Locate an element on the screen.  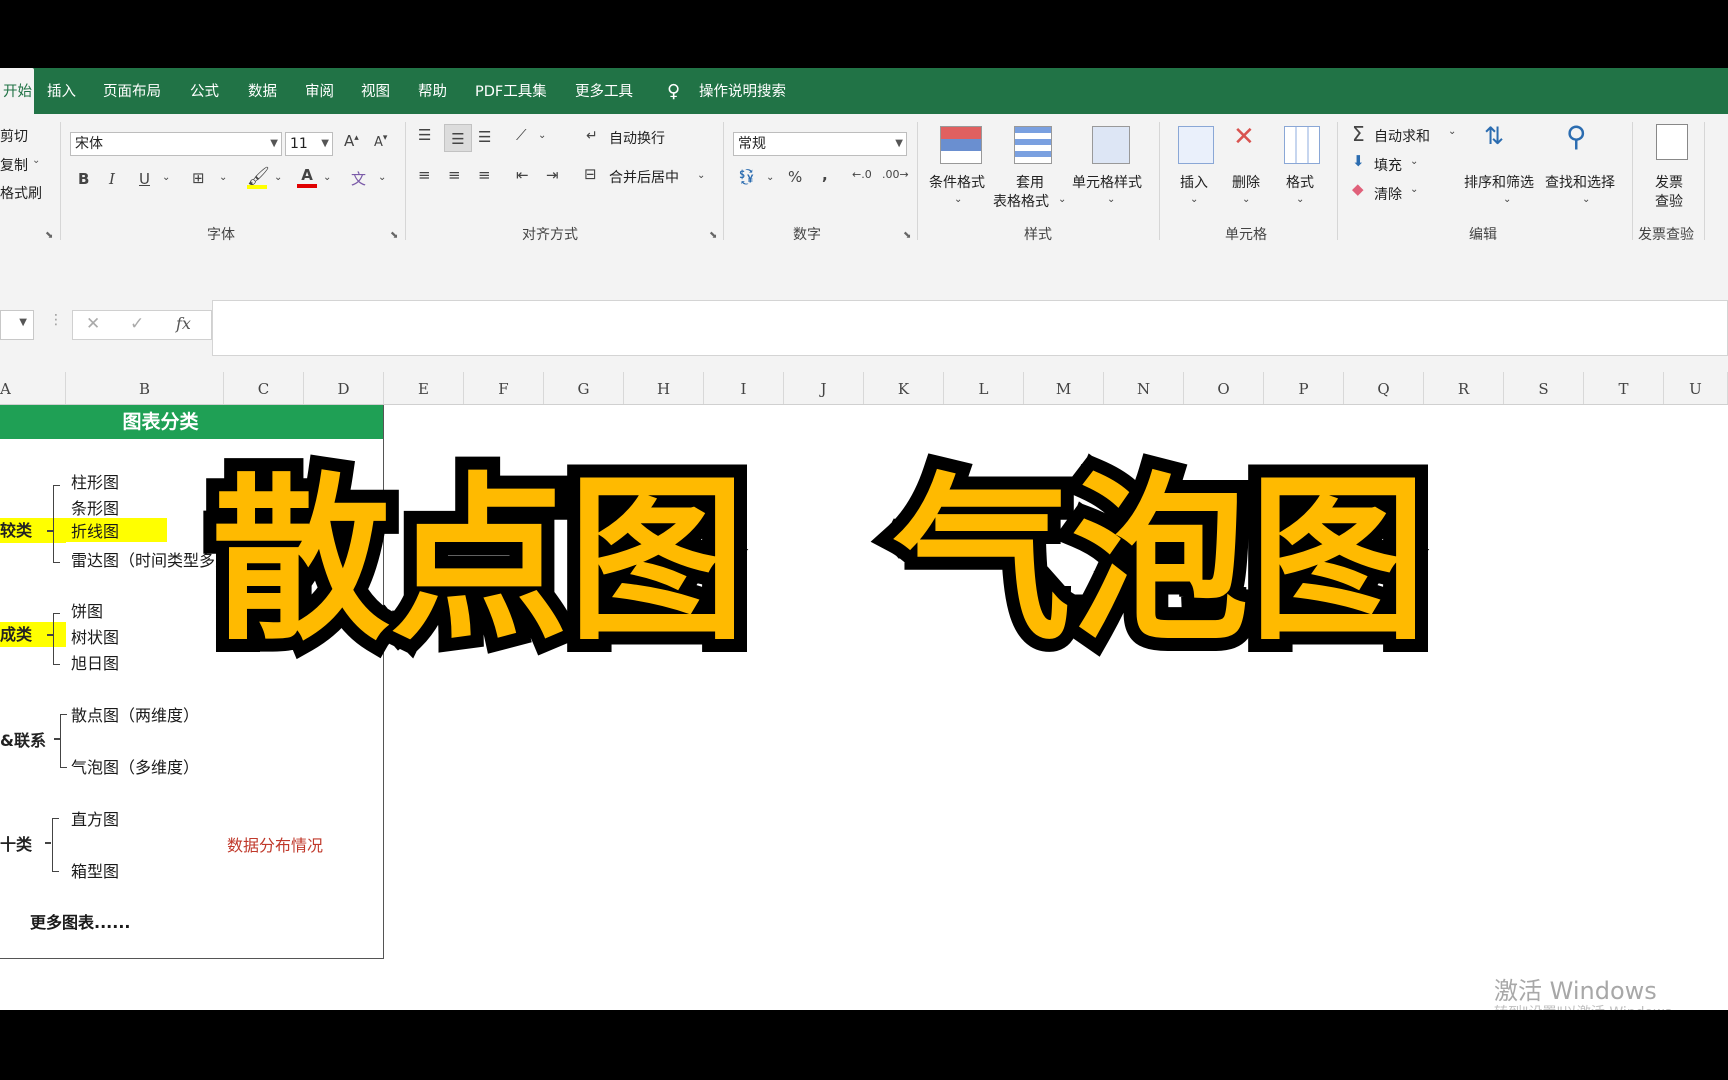
percent-button: % is located at coordinates (795, 177).